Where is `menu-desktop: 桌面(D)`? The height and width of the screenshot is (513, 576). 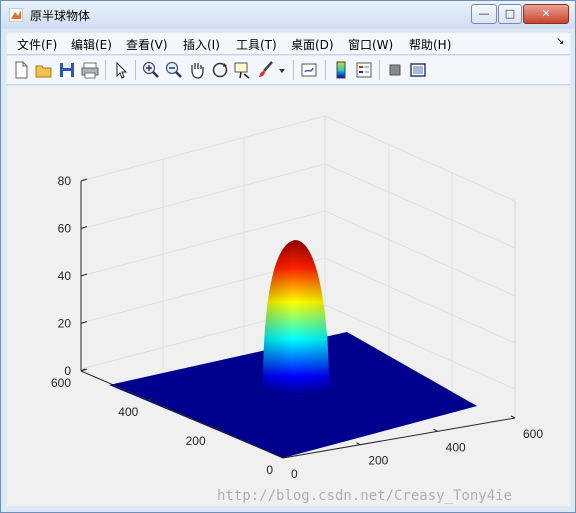
menu-desktop: 桌面(D) is located at coordinates (312, 44).